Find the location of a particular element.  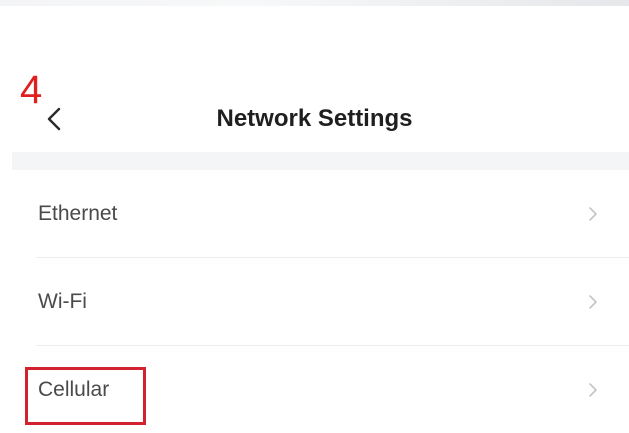

list-item-label: Wi-Fi is located at coordinates (62, 301).